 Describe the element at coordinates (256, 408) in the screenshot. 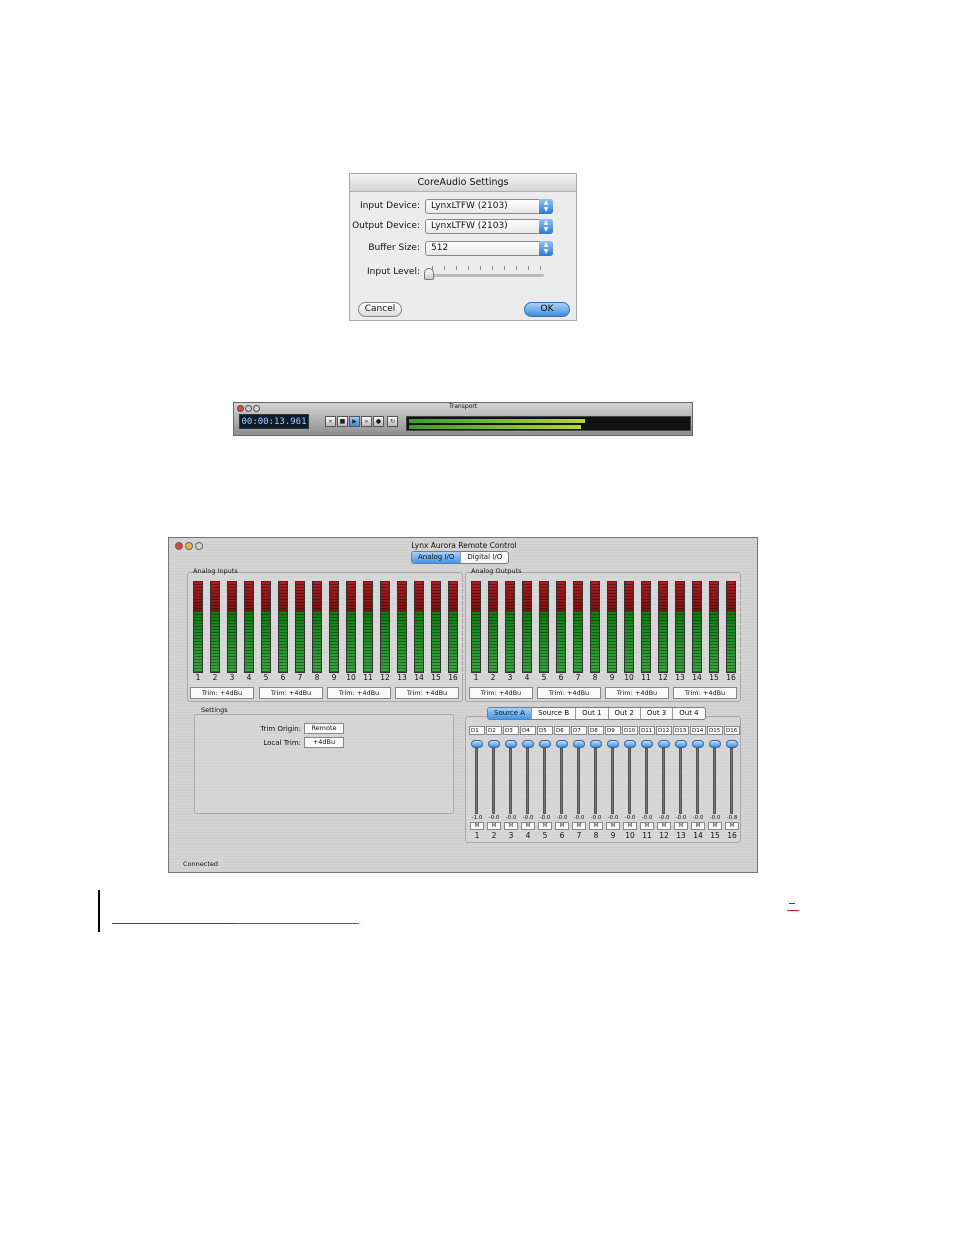

I see `zoom-icon` at that location.